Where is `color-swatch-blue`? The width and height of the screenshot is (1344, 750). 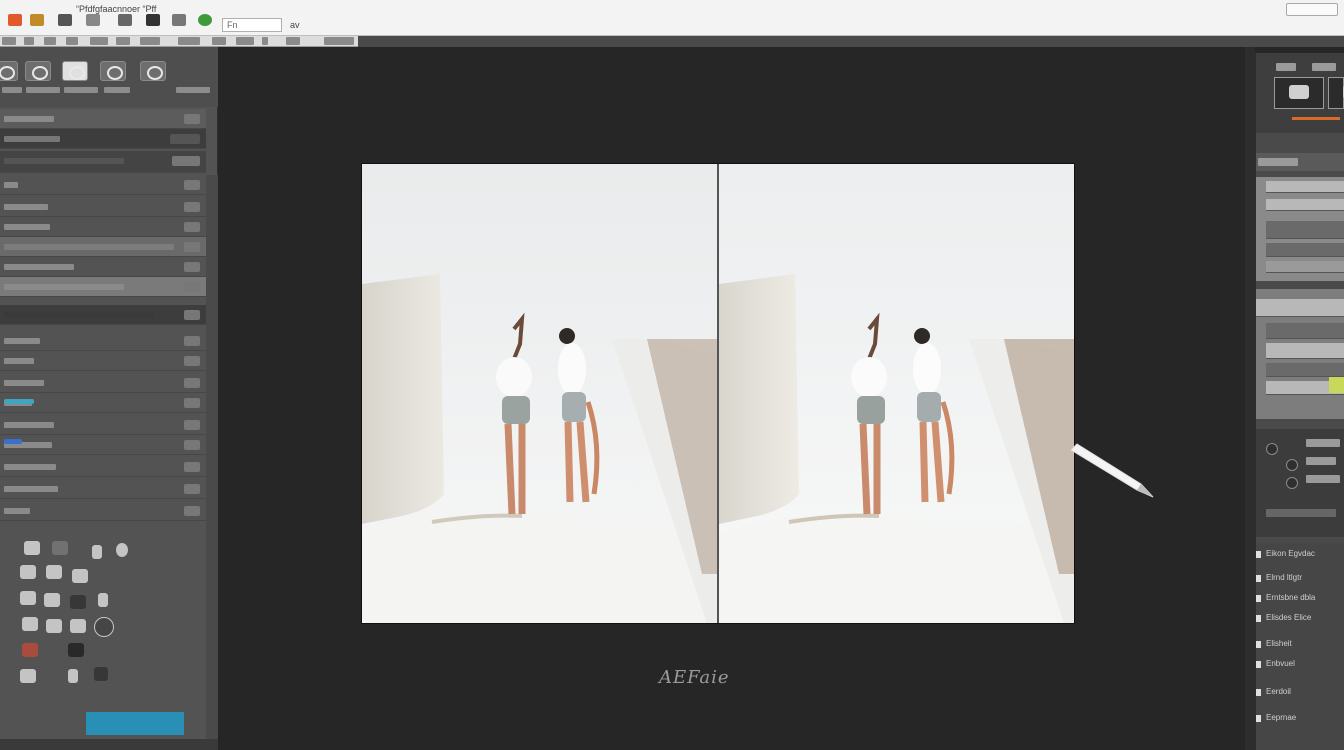 color-swatch-blue is located at coordinates (13, 441).